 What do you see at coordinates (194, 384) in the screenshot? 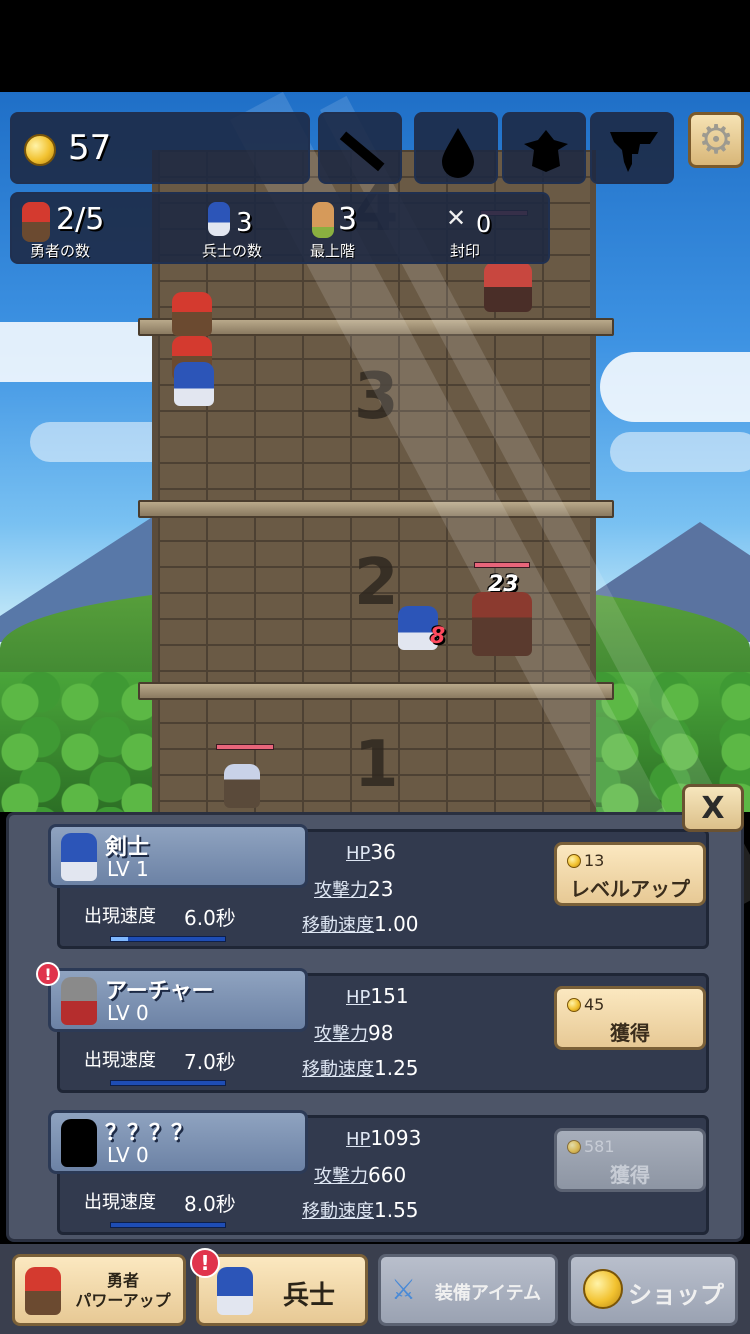
I see `soldier-sprite` at bounding box center [194, 384].